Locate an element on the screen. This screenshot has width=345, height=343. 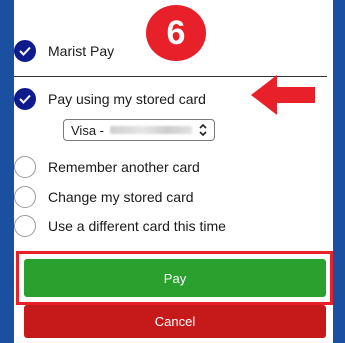
marist-pay-label: Marist Pay is located at coordinates (81, 51).